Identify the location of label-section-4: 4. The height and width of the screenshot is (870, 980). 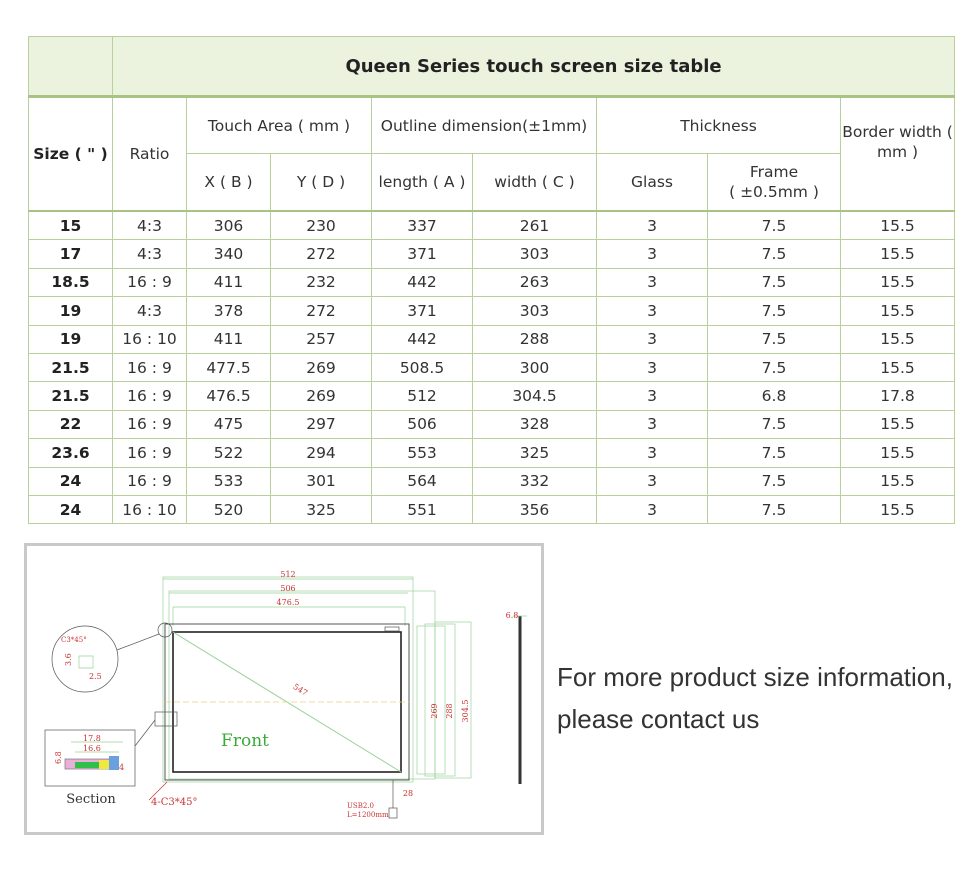
(121, 767).